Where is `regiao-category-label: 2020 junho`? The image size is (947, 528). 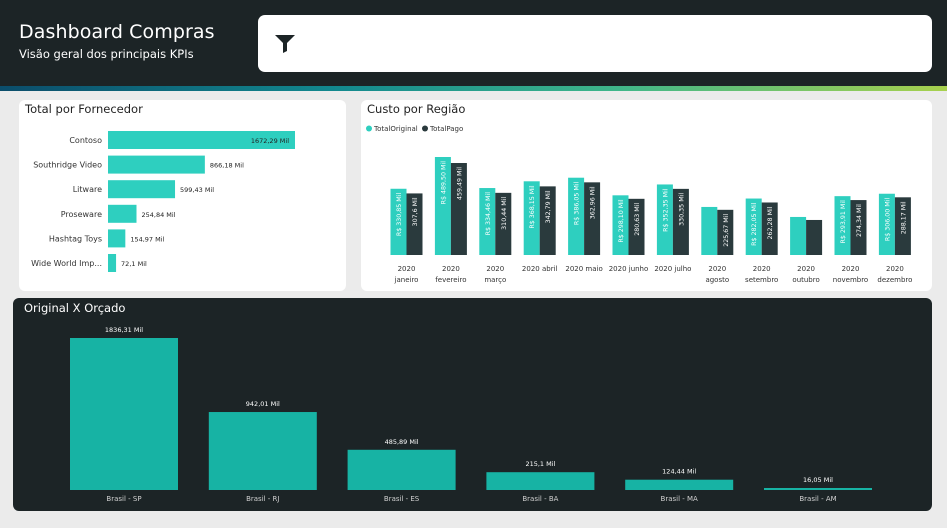
regiao-category-label: 2020 junho is located at coordinates (629, 269).